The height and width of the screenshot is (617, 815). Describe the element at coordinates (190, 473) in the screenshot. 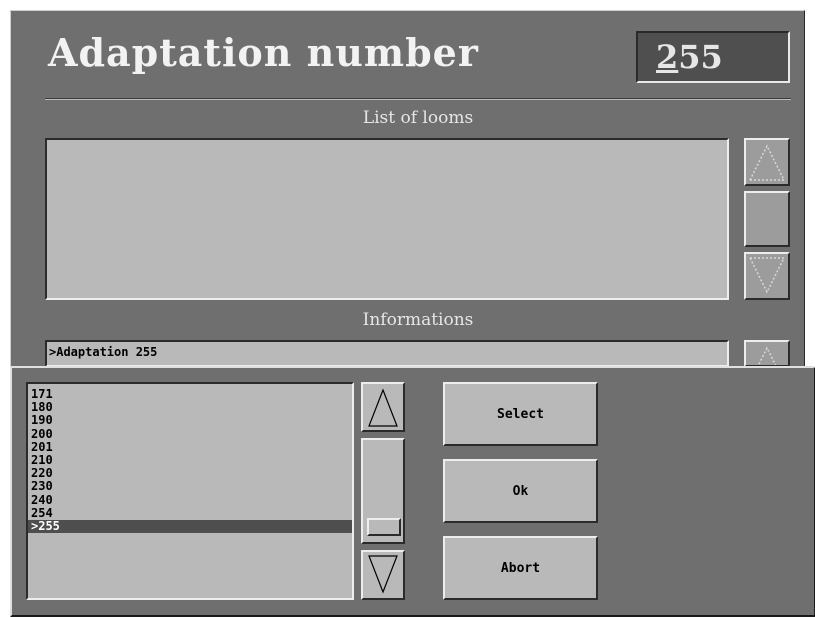

I see `list-item: 220` at that location.